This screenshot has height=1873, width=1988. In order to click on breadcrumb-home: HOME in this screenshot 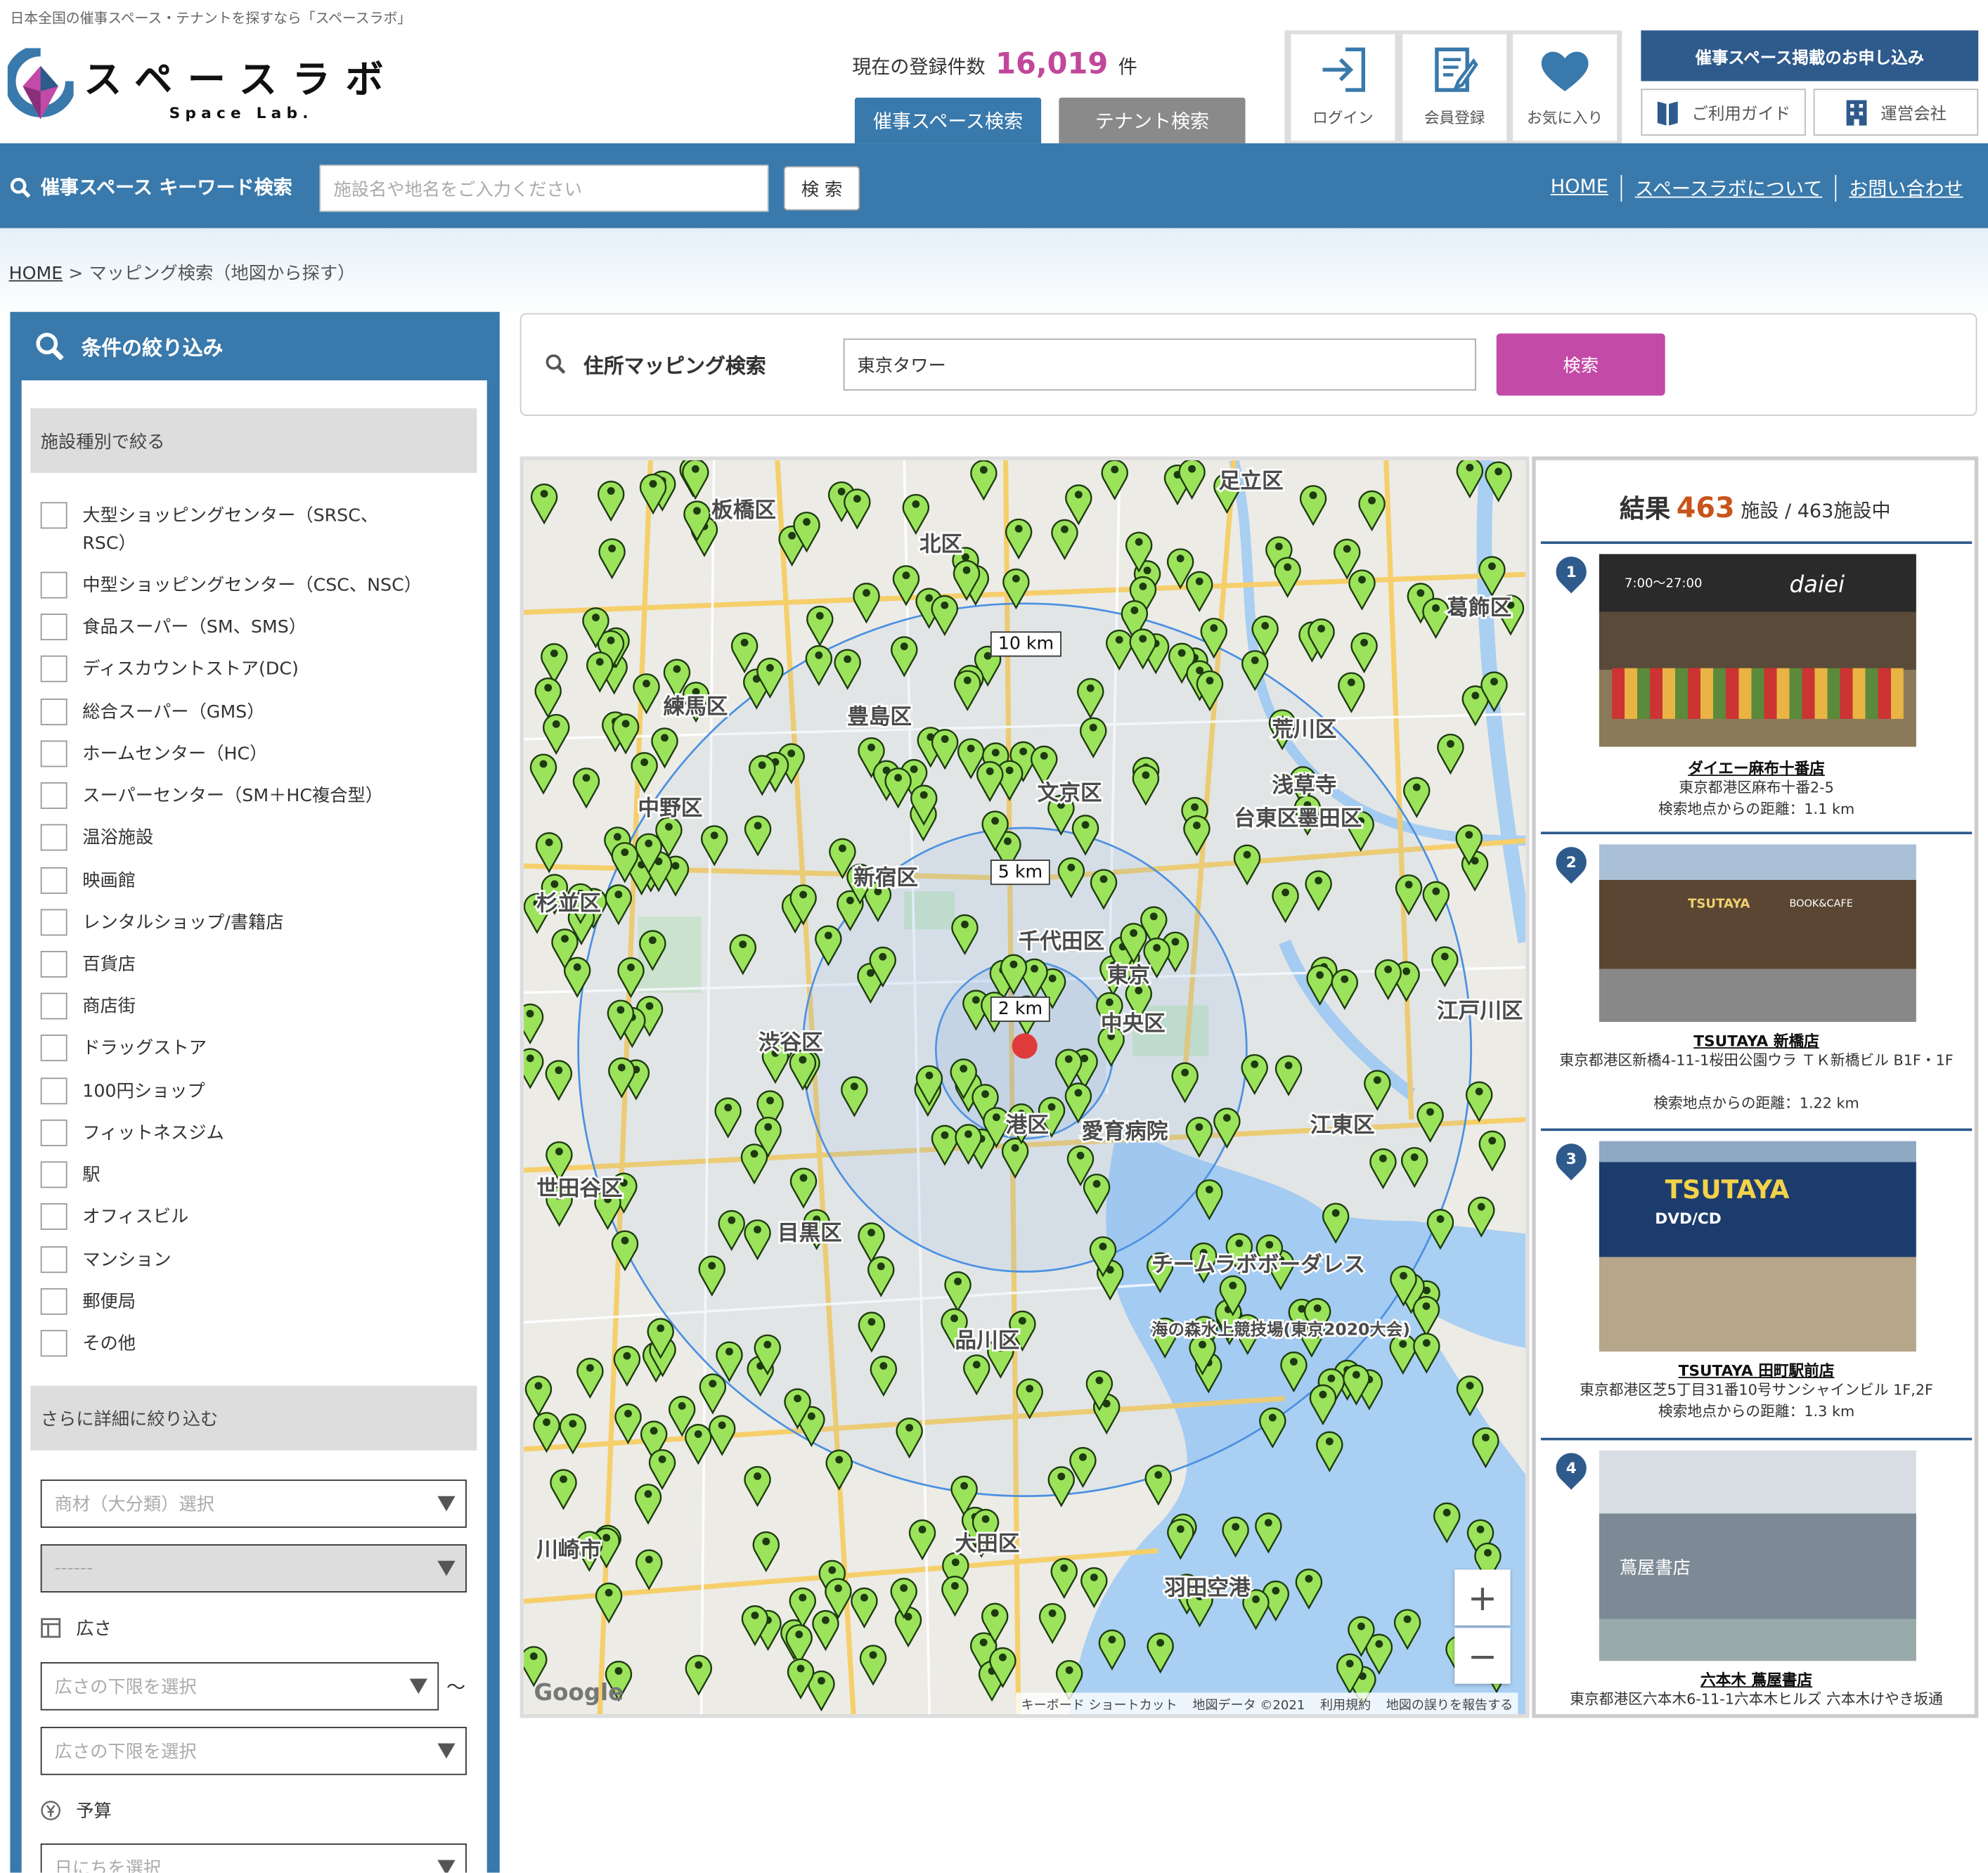, I will do `click(36, 274)`.